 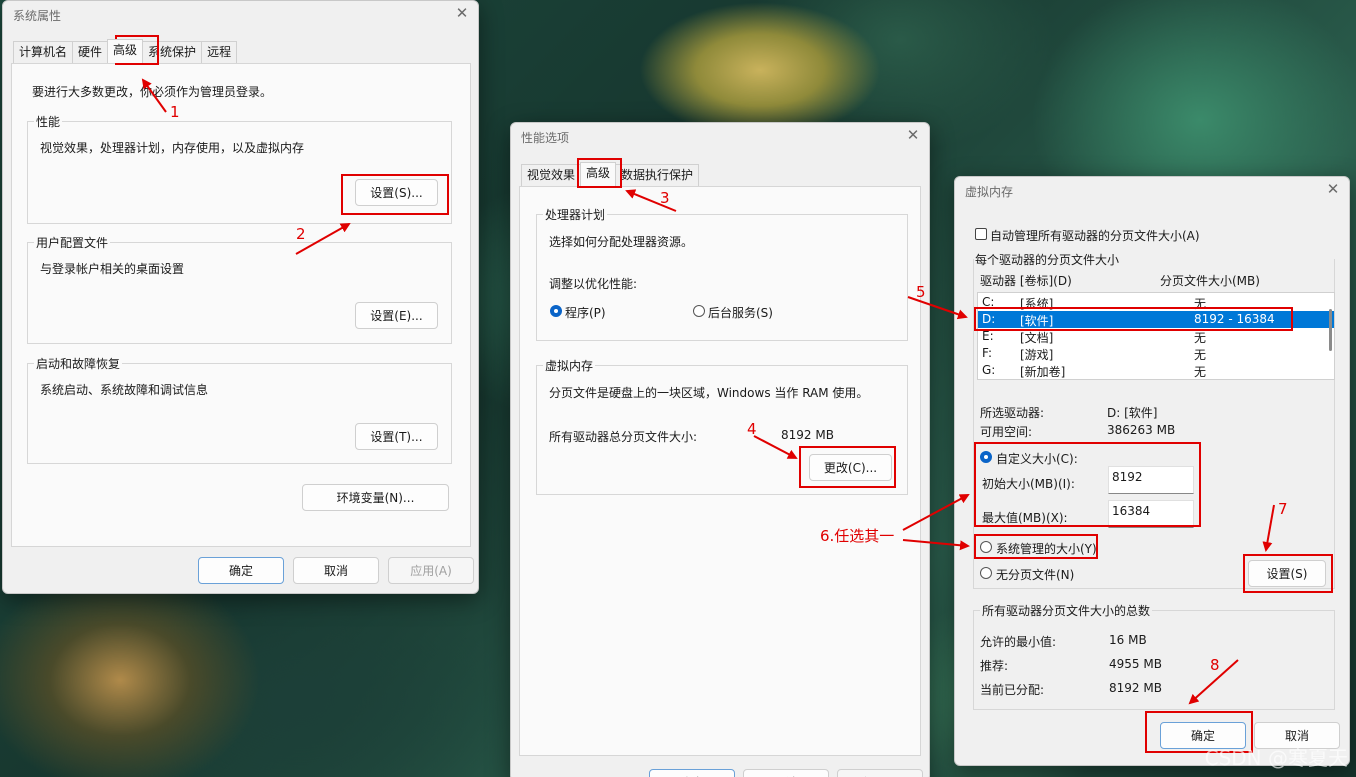 What do you see at coordinates (1035, 575) in the screenshot?
I see `no-paging-label: 无分页文件(N)` at bounding box center [1035, 575].